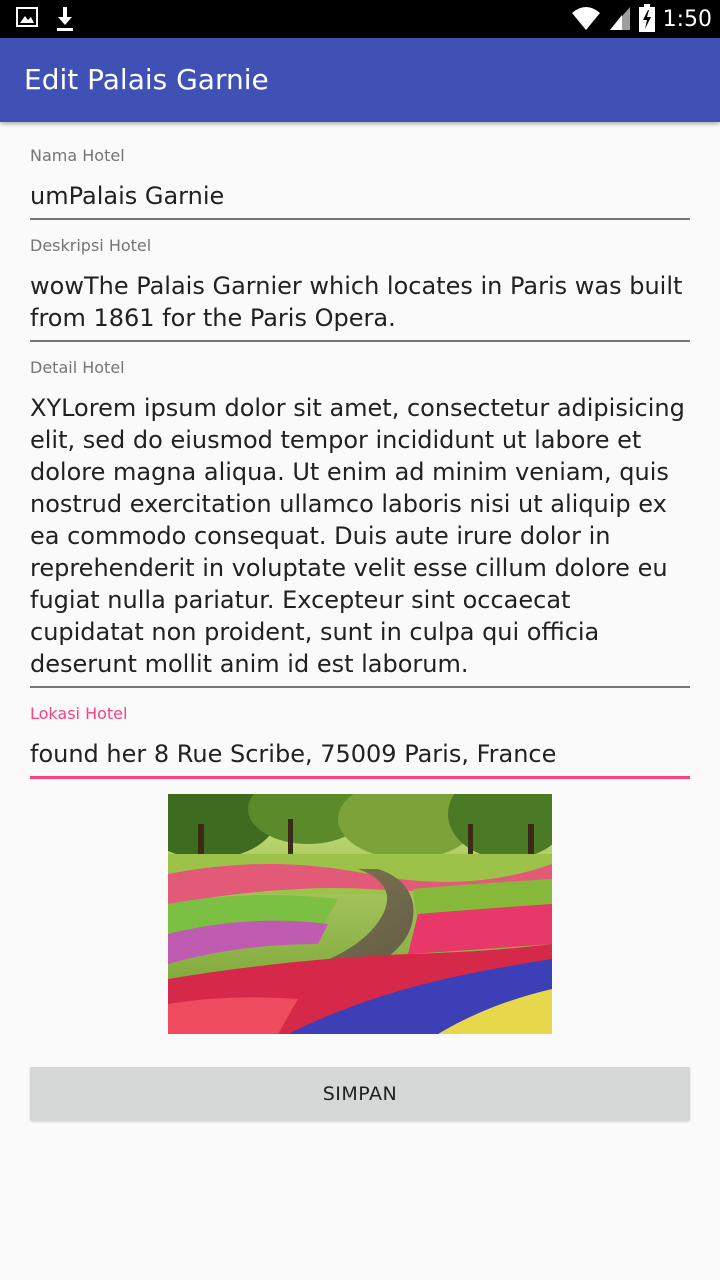 The width and height of the screenshot is (720, 1280). I want to click on lokasi-hotel-underline, so click(360, 777).